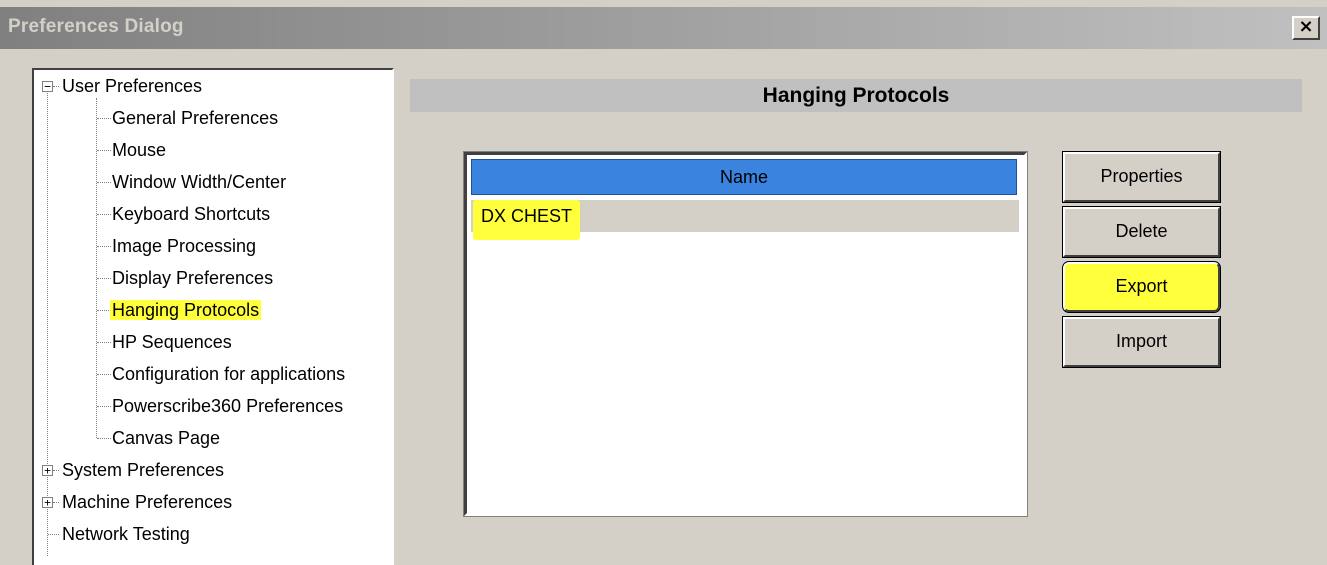  I want to click on delete-button: Delete, so click(1141, 232).